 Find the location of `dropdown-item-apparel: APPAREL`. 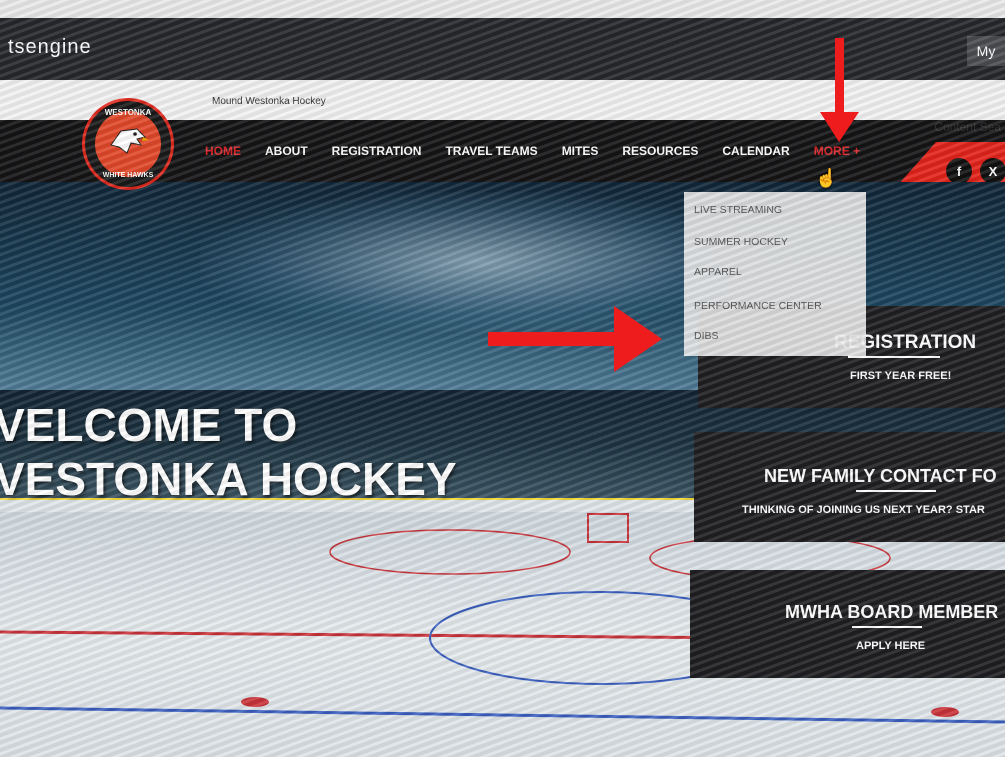

dropdown-item-apparel: APPAREL is located at coordinates (718, 272).